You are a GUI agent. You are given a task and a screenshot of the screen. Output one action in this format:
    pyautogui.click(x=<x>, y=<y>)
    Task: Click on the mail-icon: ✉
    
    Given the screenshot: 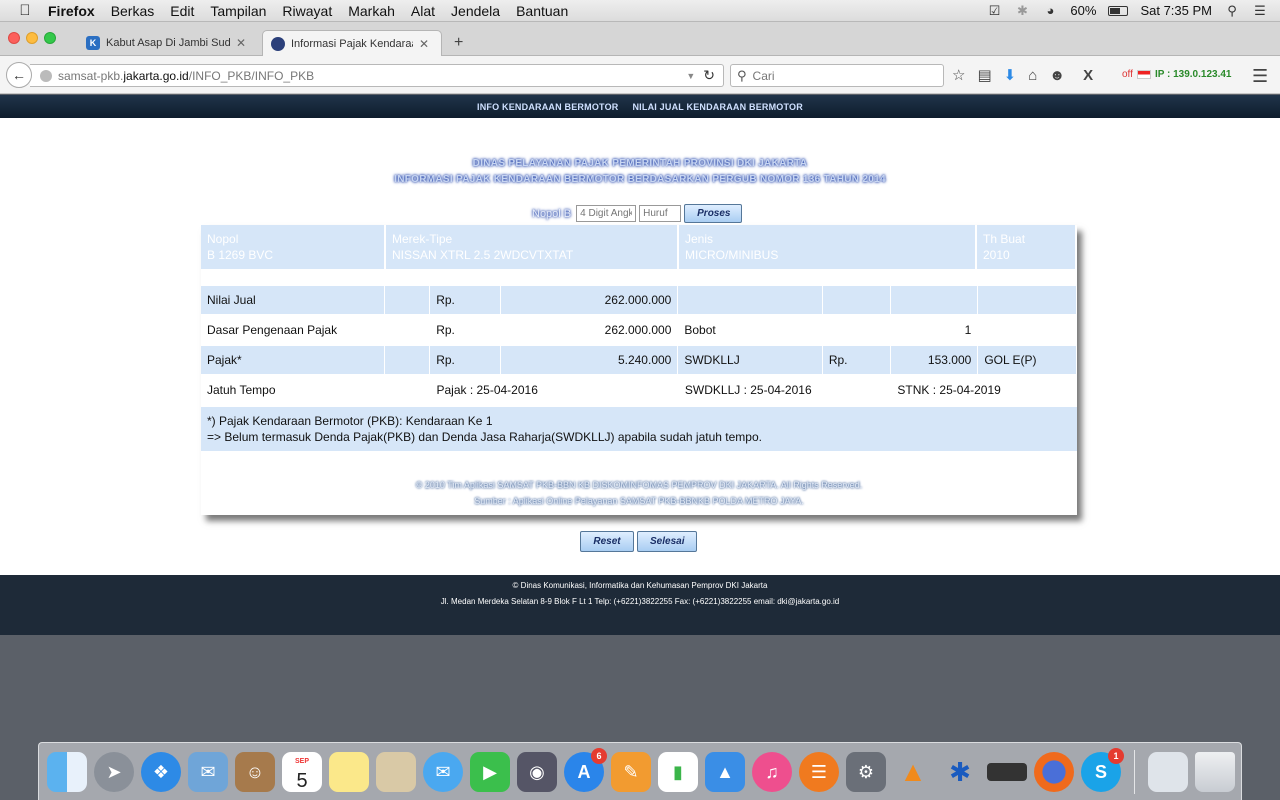 What is the action you would take?
    pyautogui.click(x=208, y=771)
    